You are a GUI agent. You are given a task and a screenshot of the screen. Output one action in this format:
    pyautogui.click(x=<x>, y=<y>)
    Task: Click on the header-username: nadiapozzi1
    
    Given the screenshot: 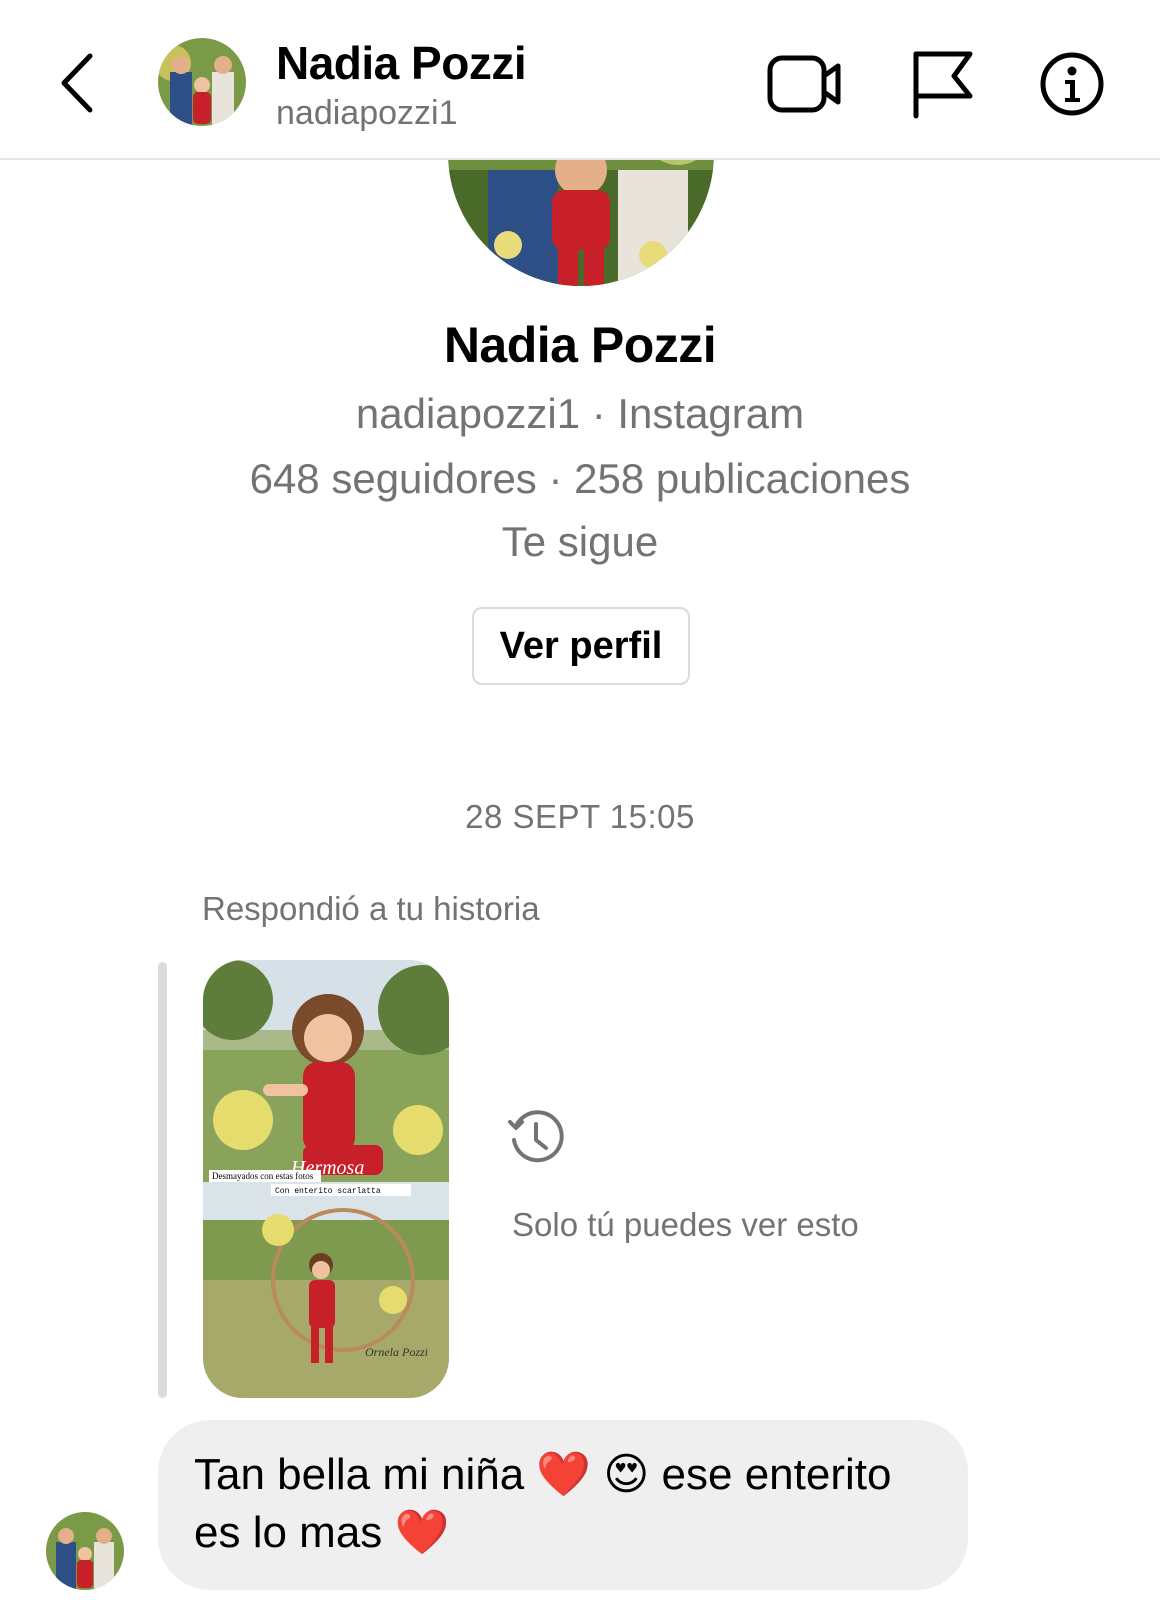 What is the action you would take?
    pyautogui.click(x=367, y=113)
    